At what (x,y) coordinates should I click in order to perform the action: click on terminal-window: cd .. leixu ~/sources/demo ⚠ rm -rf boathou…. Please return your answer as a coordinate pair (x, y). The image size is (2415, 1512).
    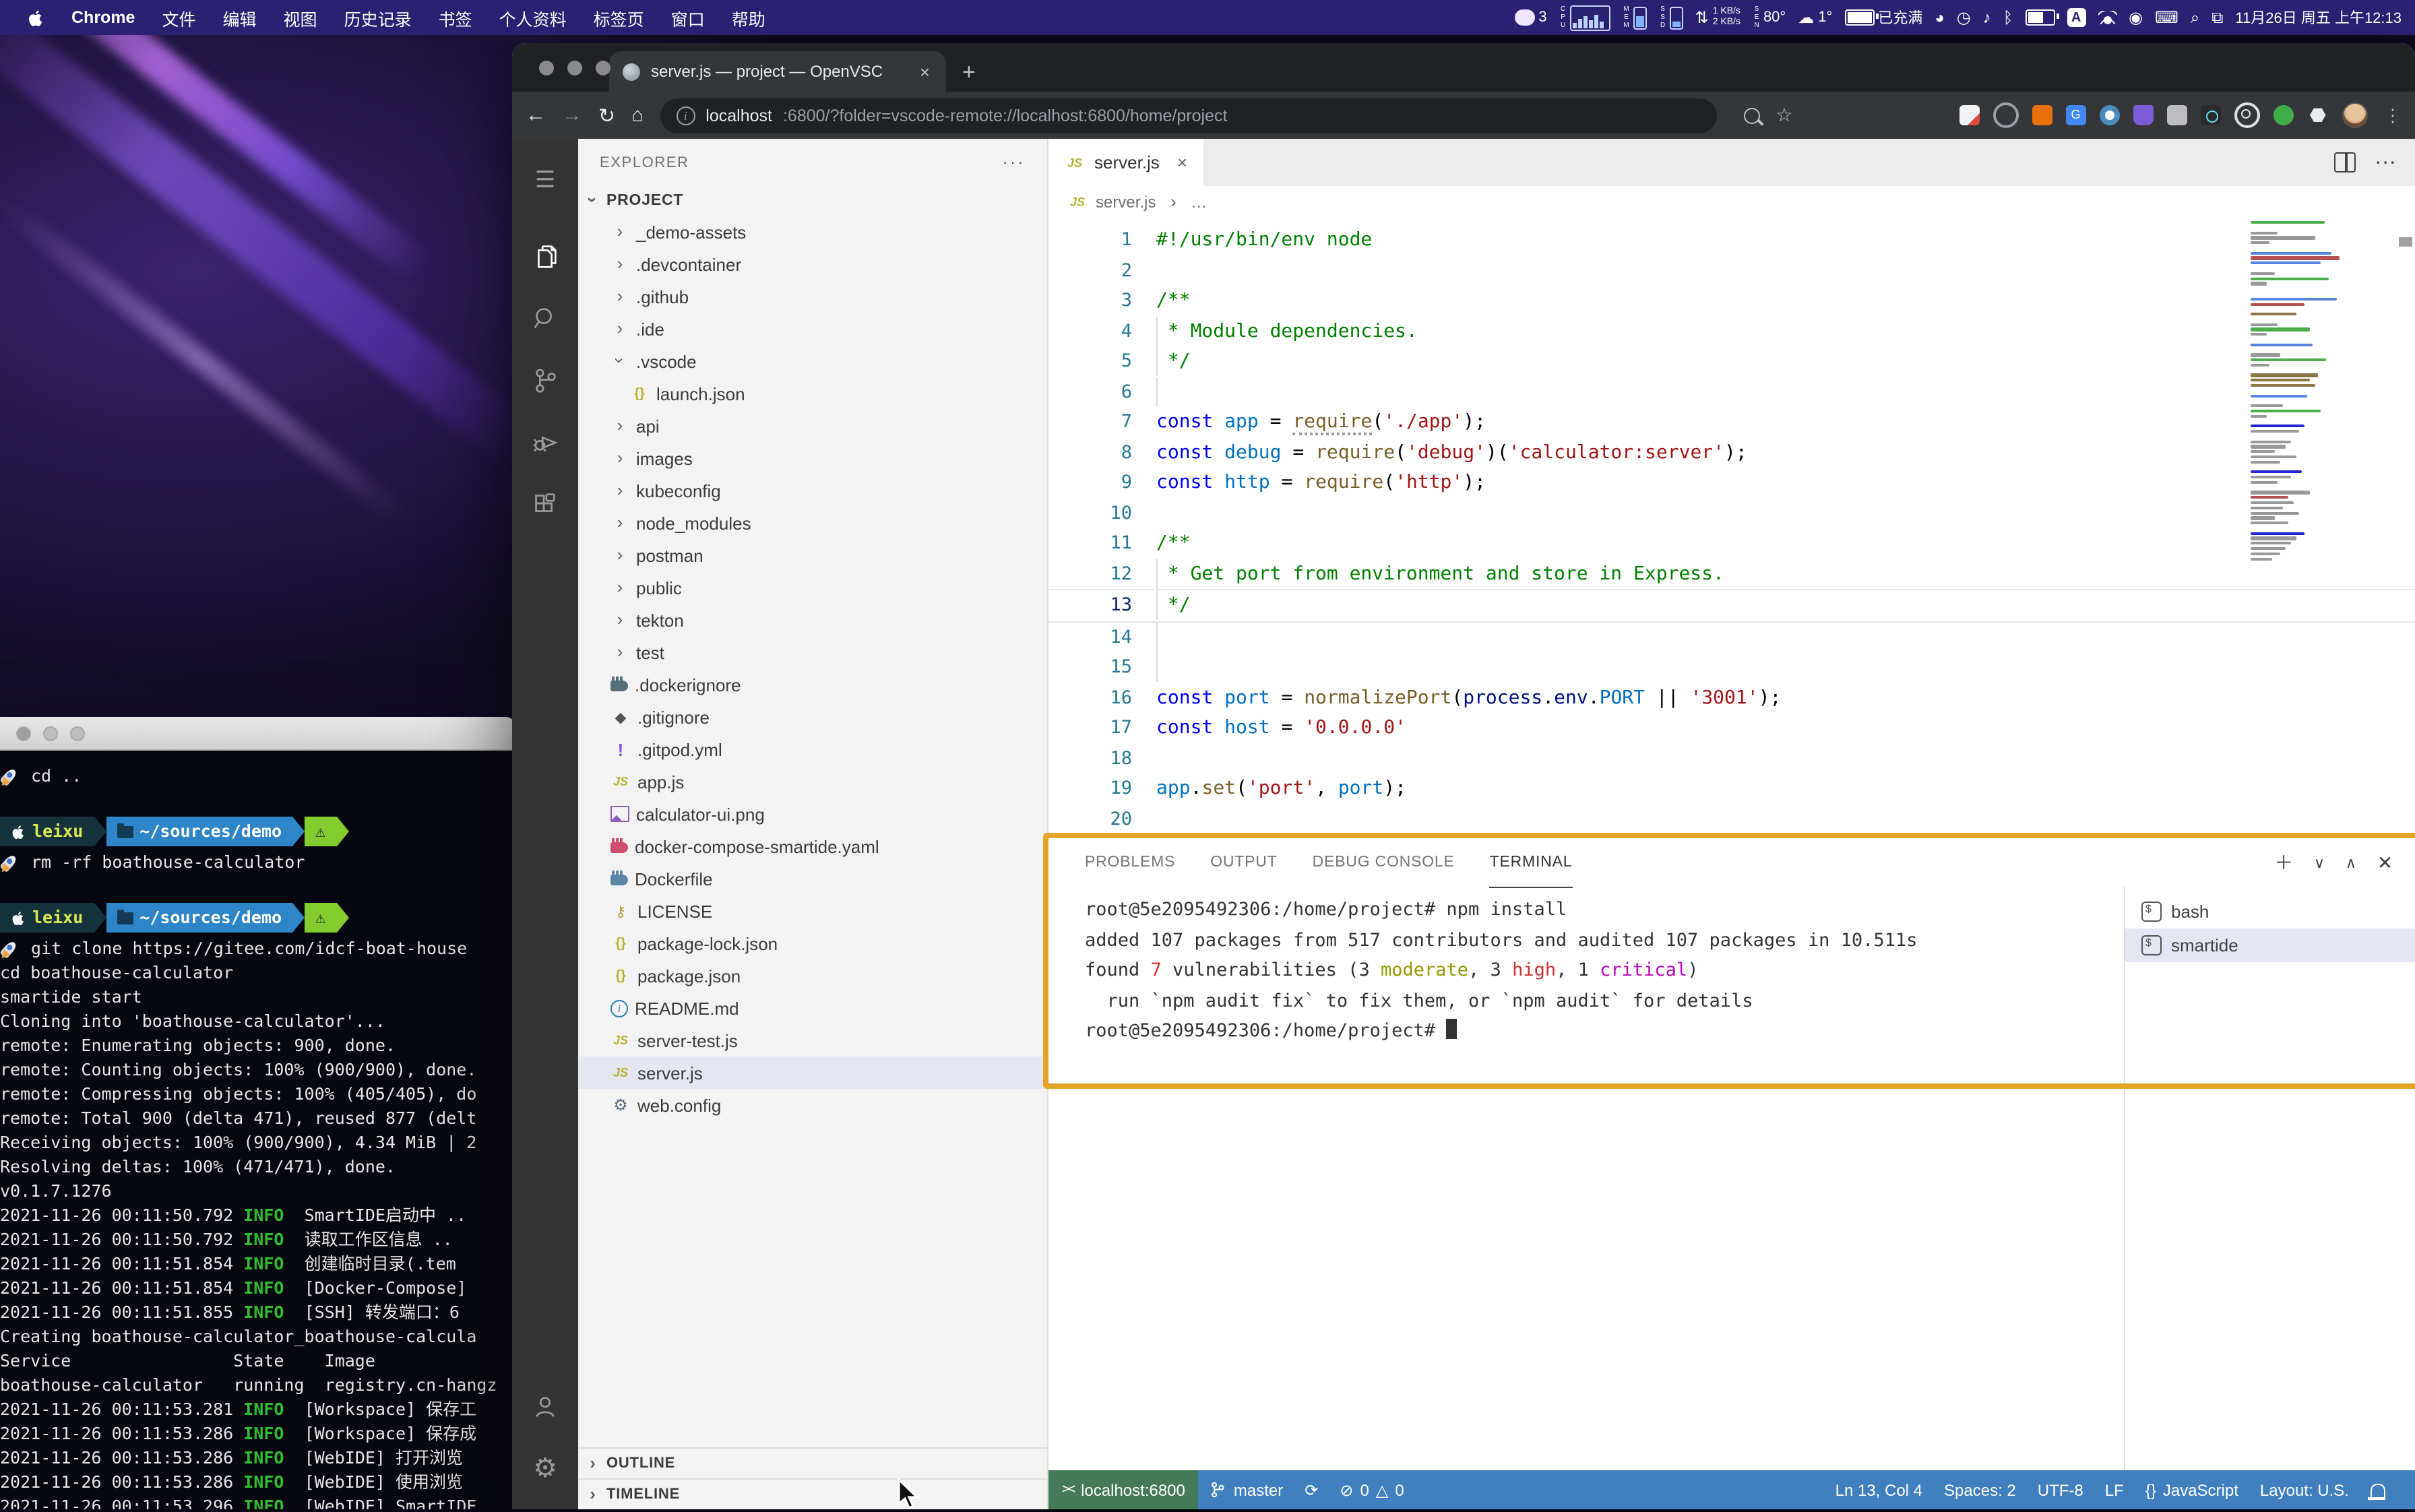
    Looking at the image, I should click on (258, 1113).